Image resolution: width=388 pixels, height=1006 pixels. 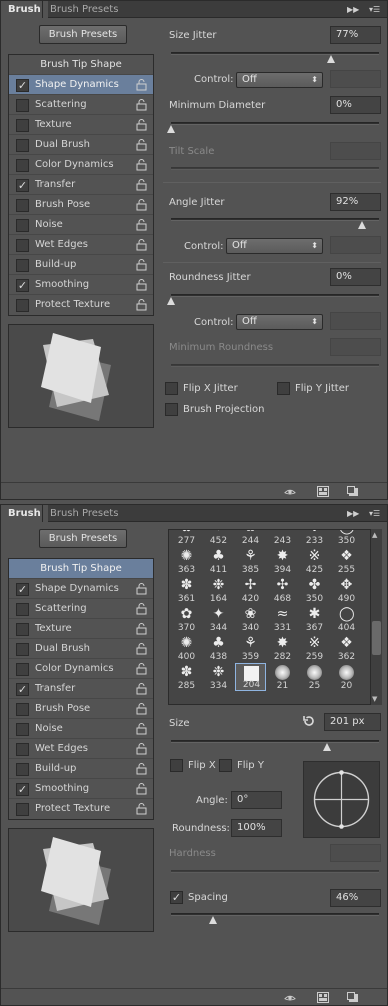 I want to click on brush-tip-scrollbar: ▲ ▼, so click(x=376, y=617).